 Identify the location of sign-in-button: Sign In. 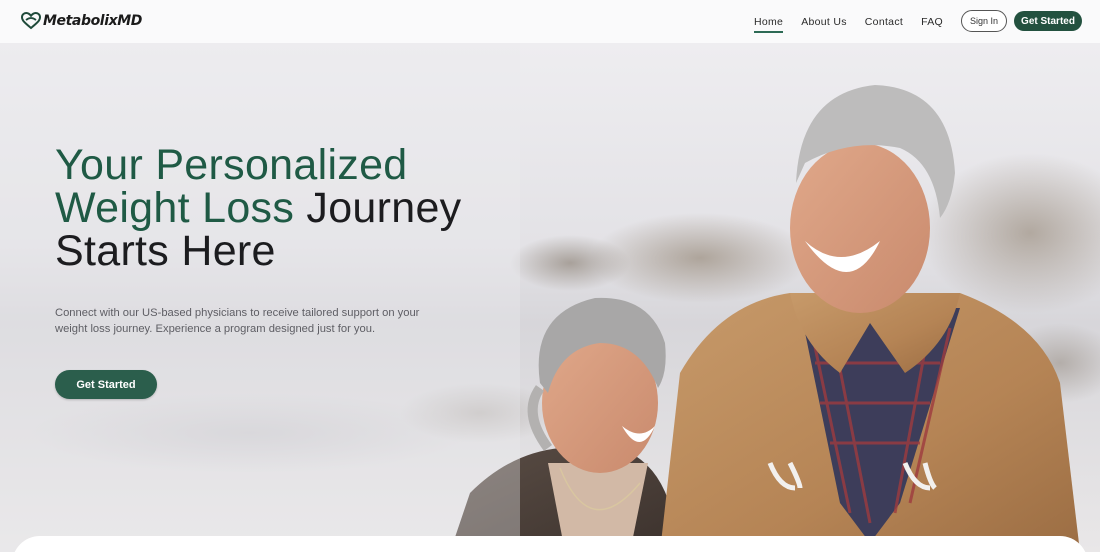
(984, 21).